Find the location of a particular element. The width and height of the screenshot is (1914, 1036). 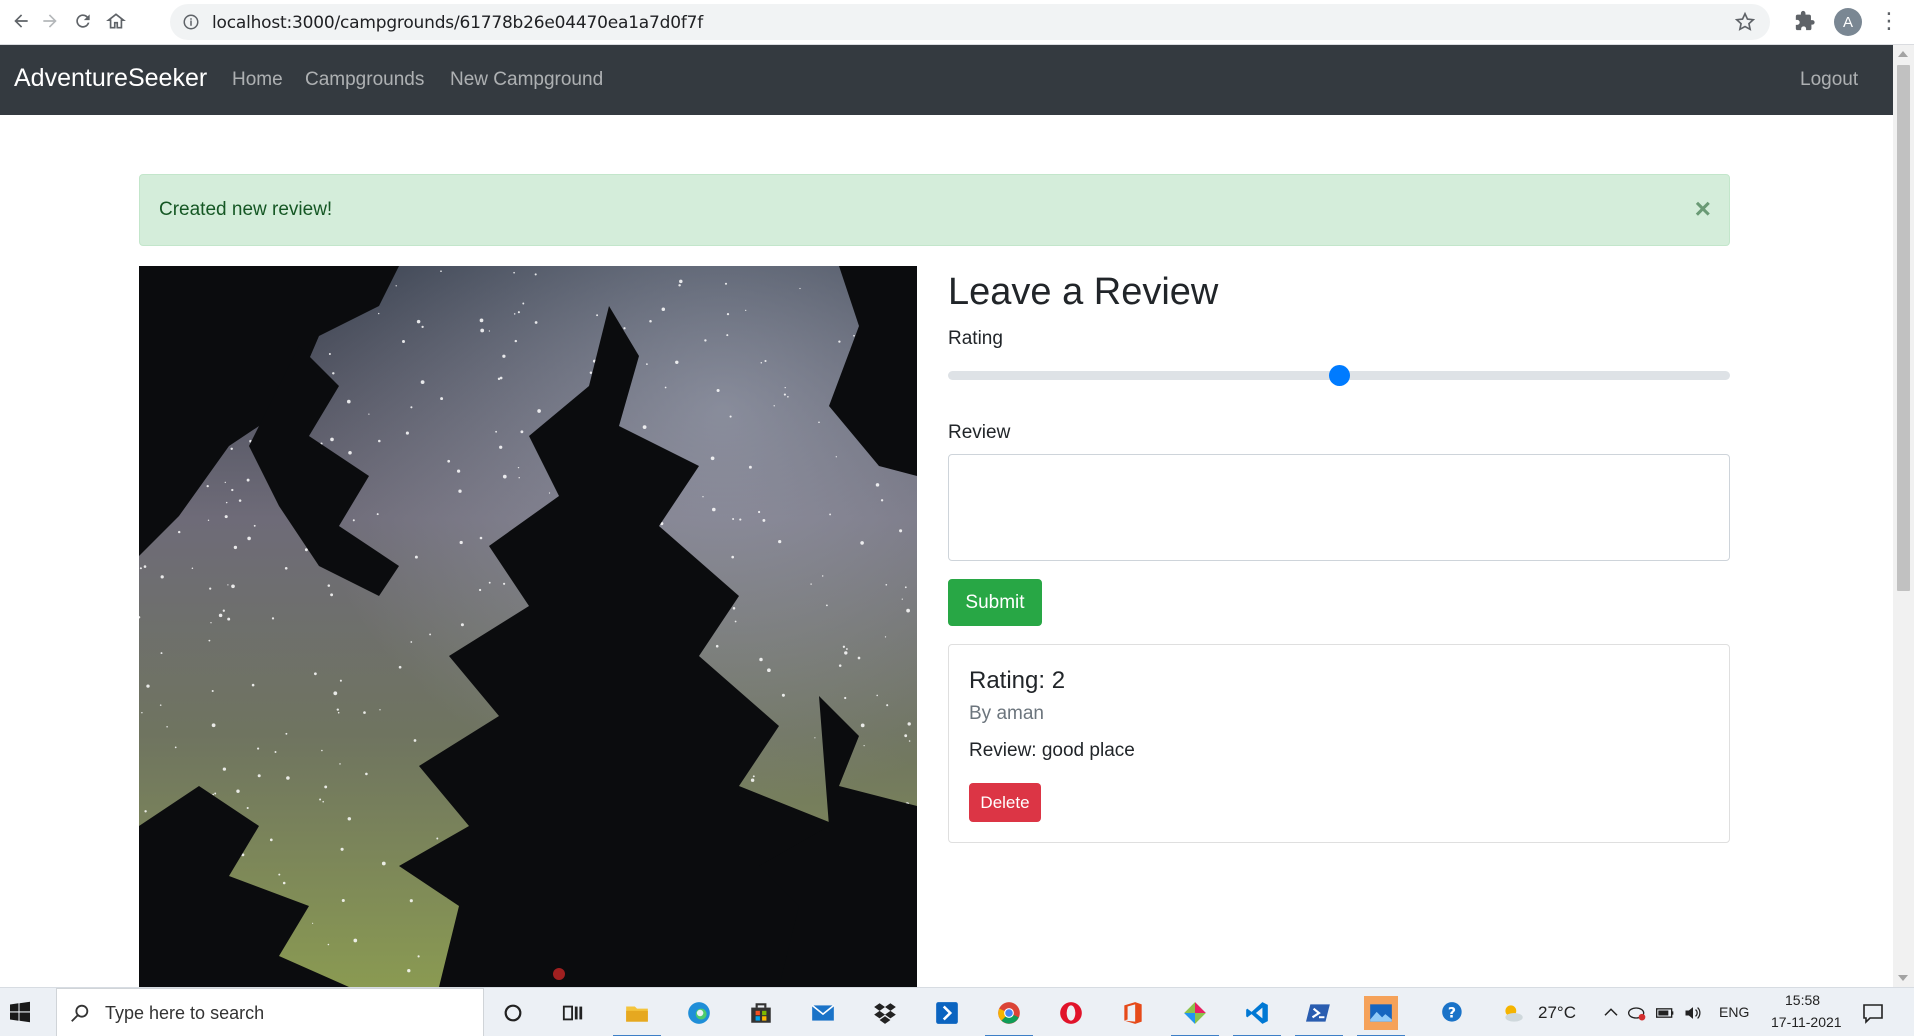

file-explorer-icon is located at coordinates (637, 1016).